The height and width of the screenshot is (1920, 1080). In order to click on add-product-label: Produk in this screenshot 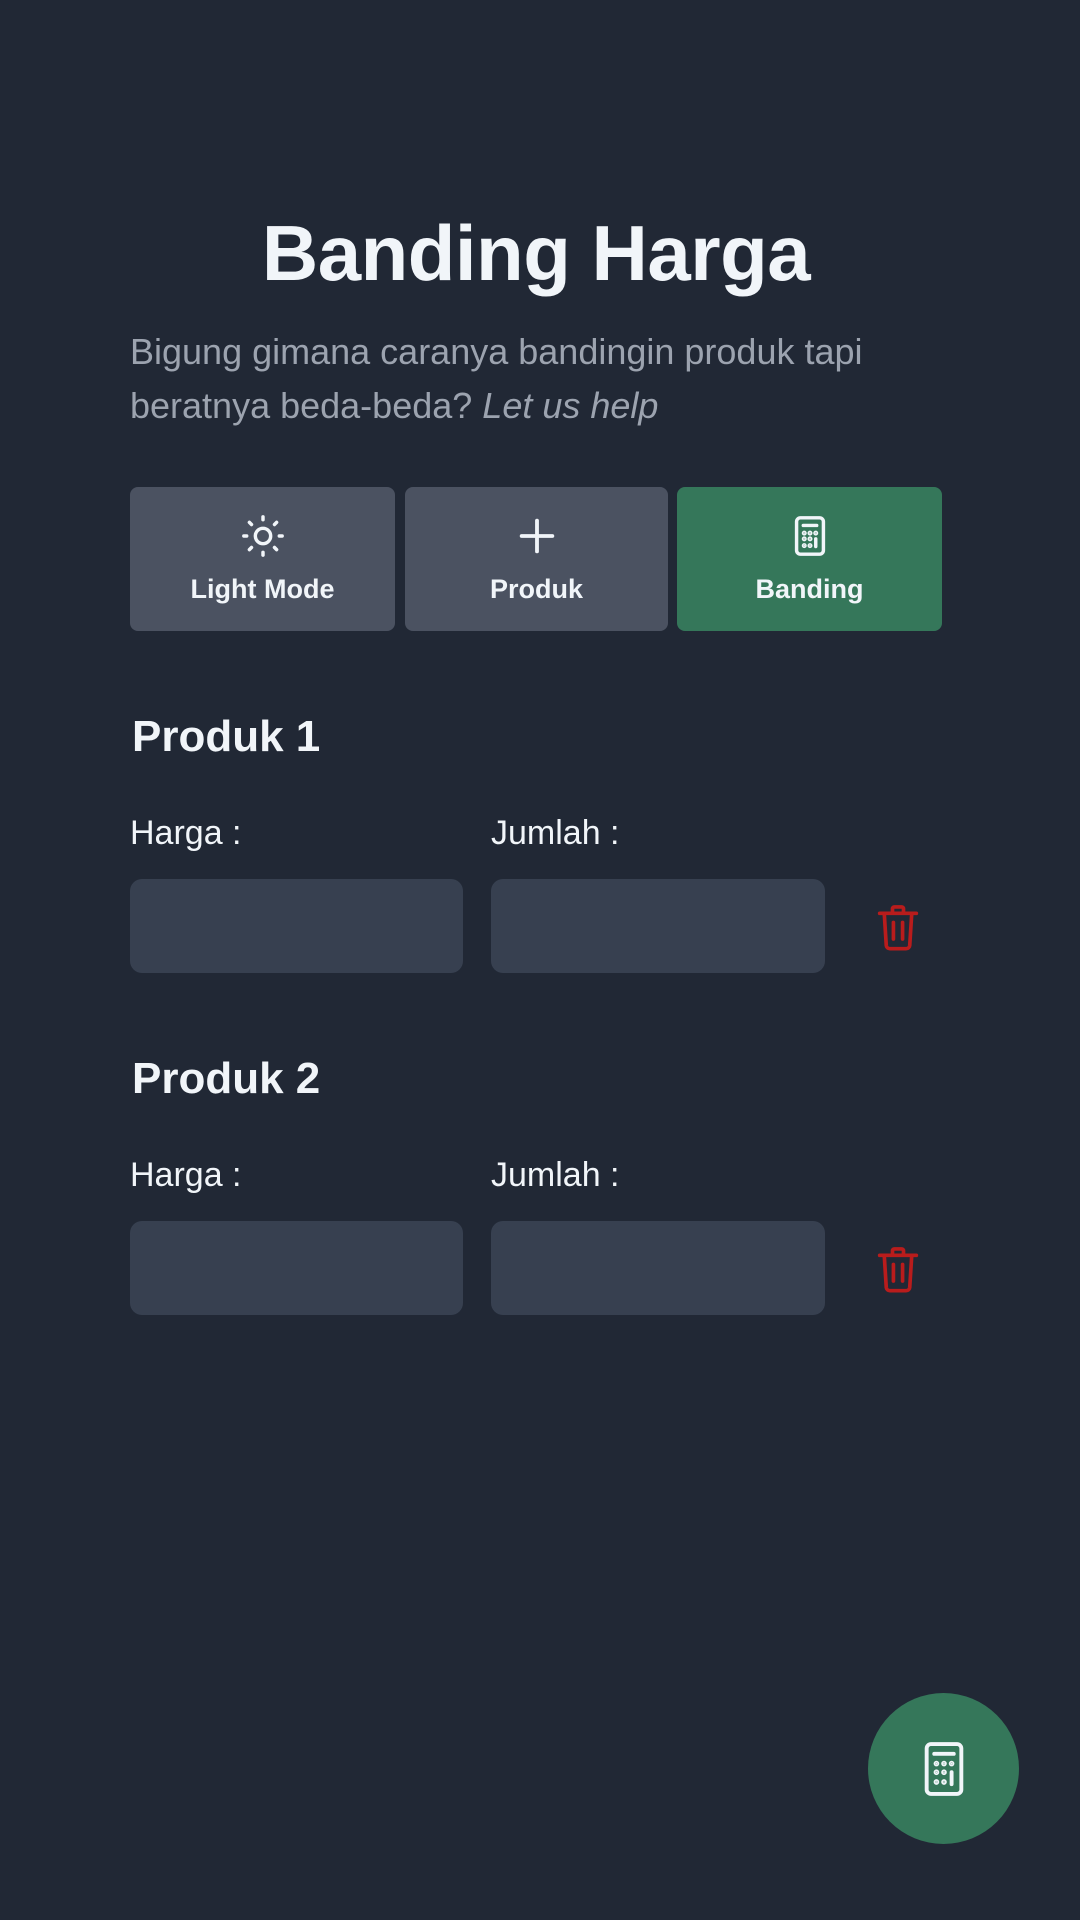, I will do `click(536, 589)`.